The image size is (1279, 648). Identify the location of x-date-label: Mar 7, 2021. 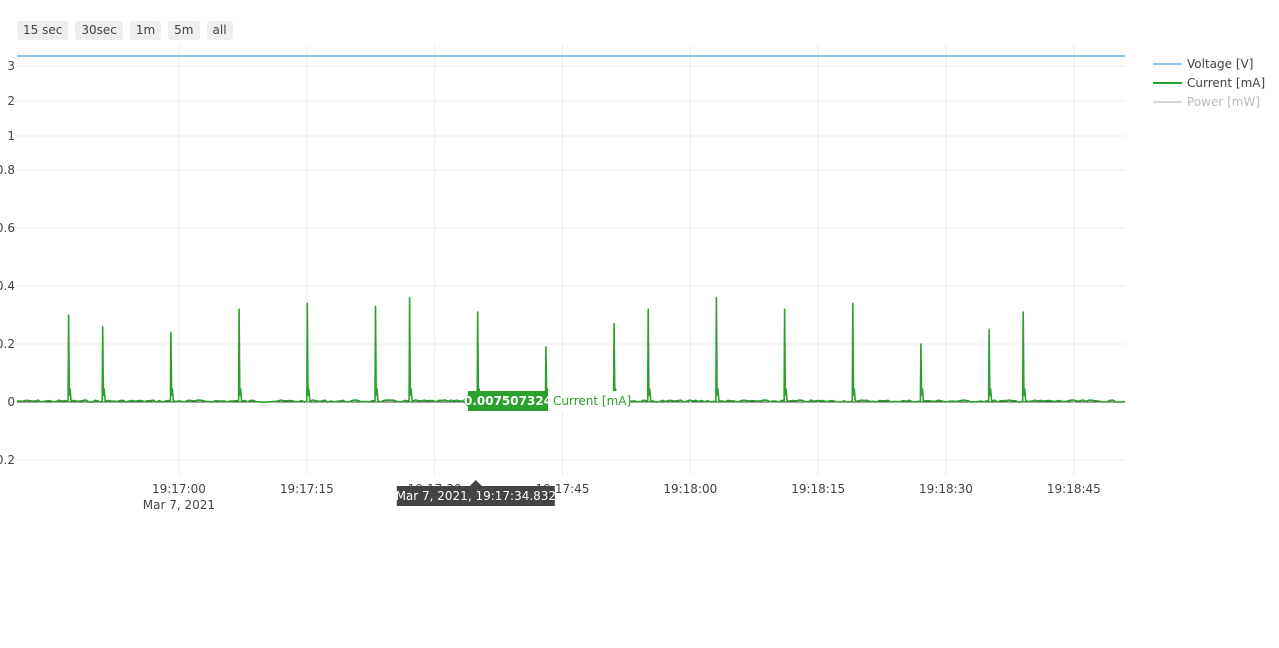
(179, 505).